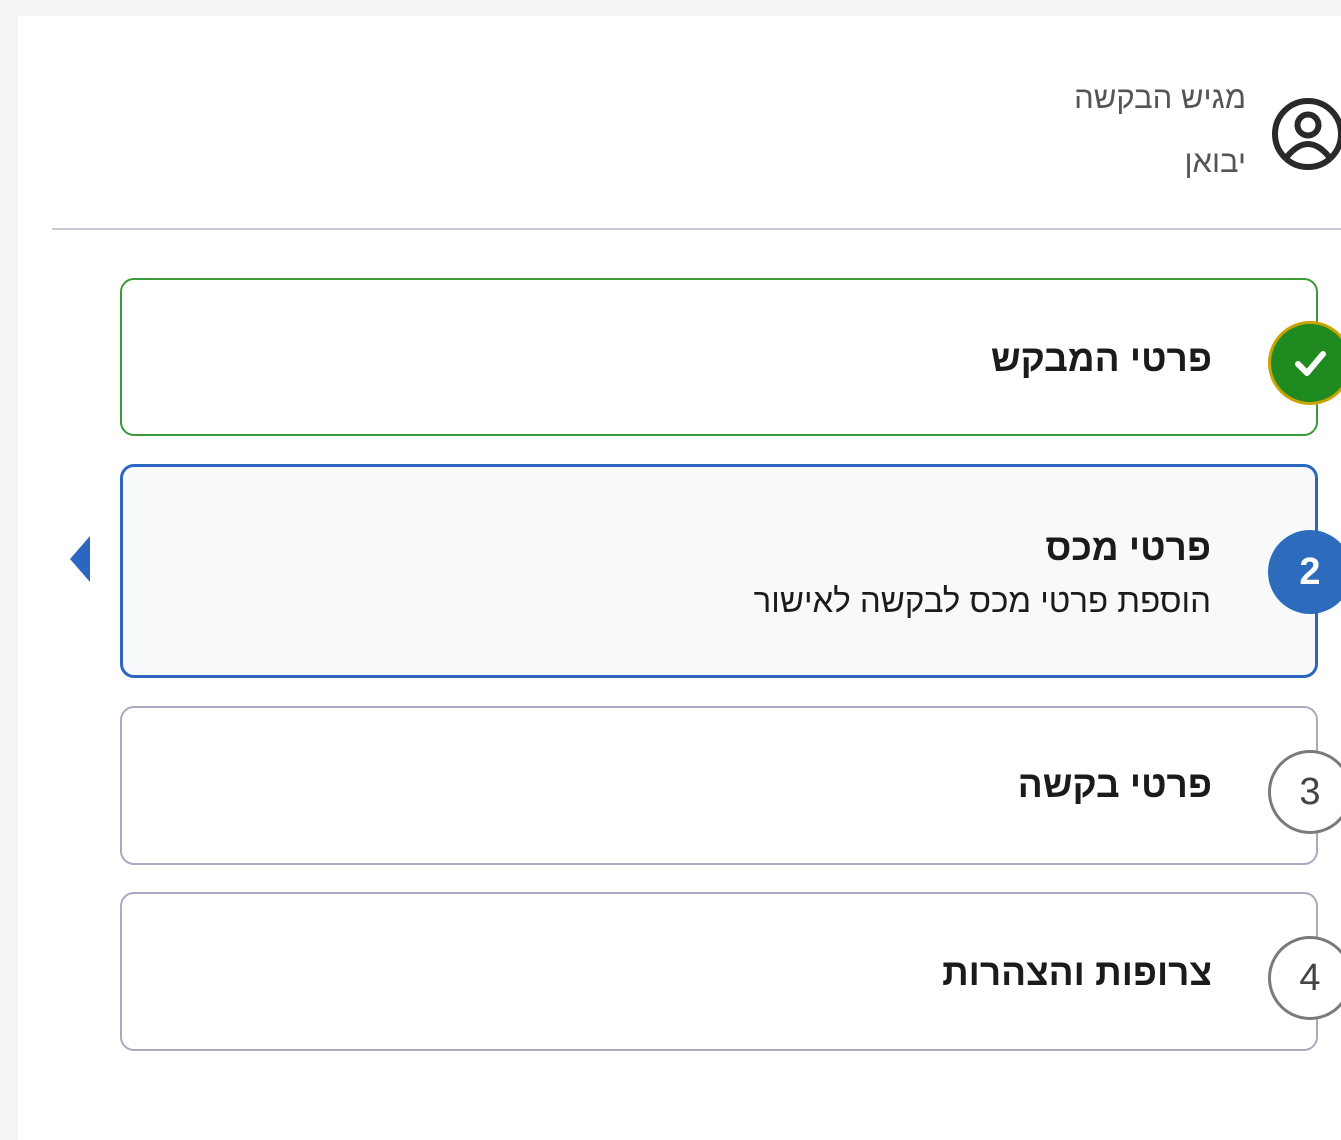 The image size is (1341, 1140). What do you see at coordinates (1310, 977) in the screenshot?
I see `step-number: 4` at bounding box center [1310, 977].